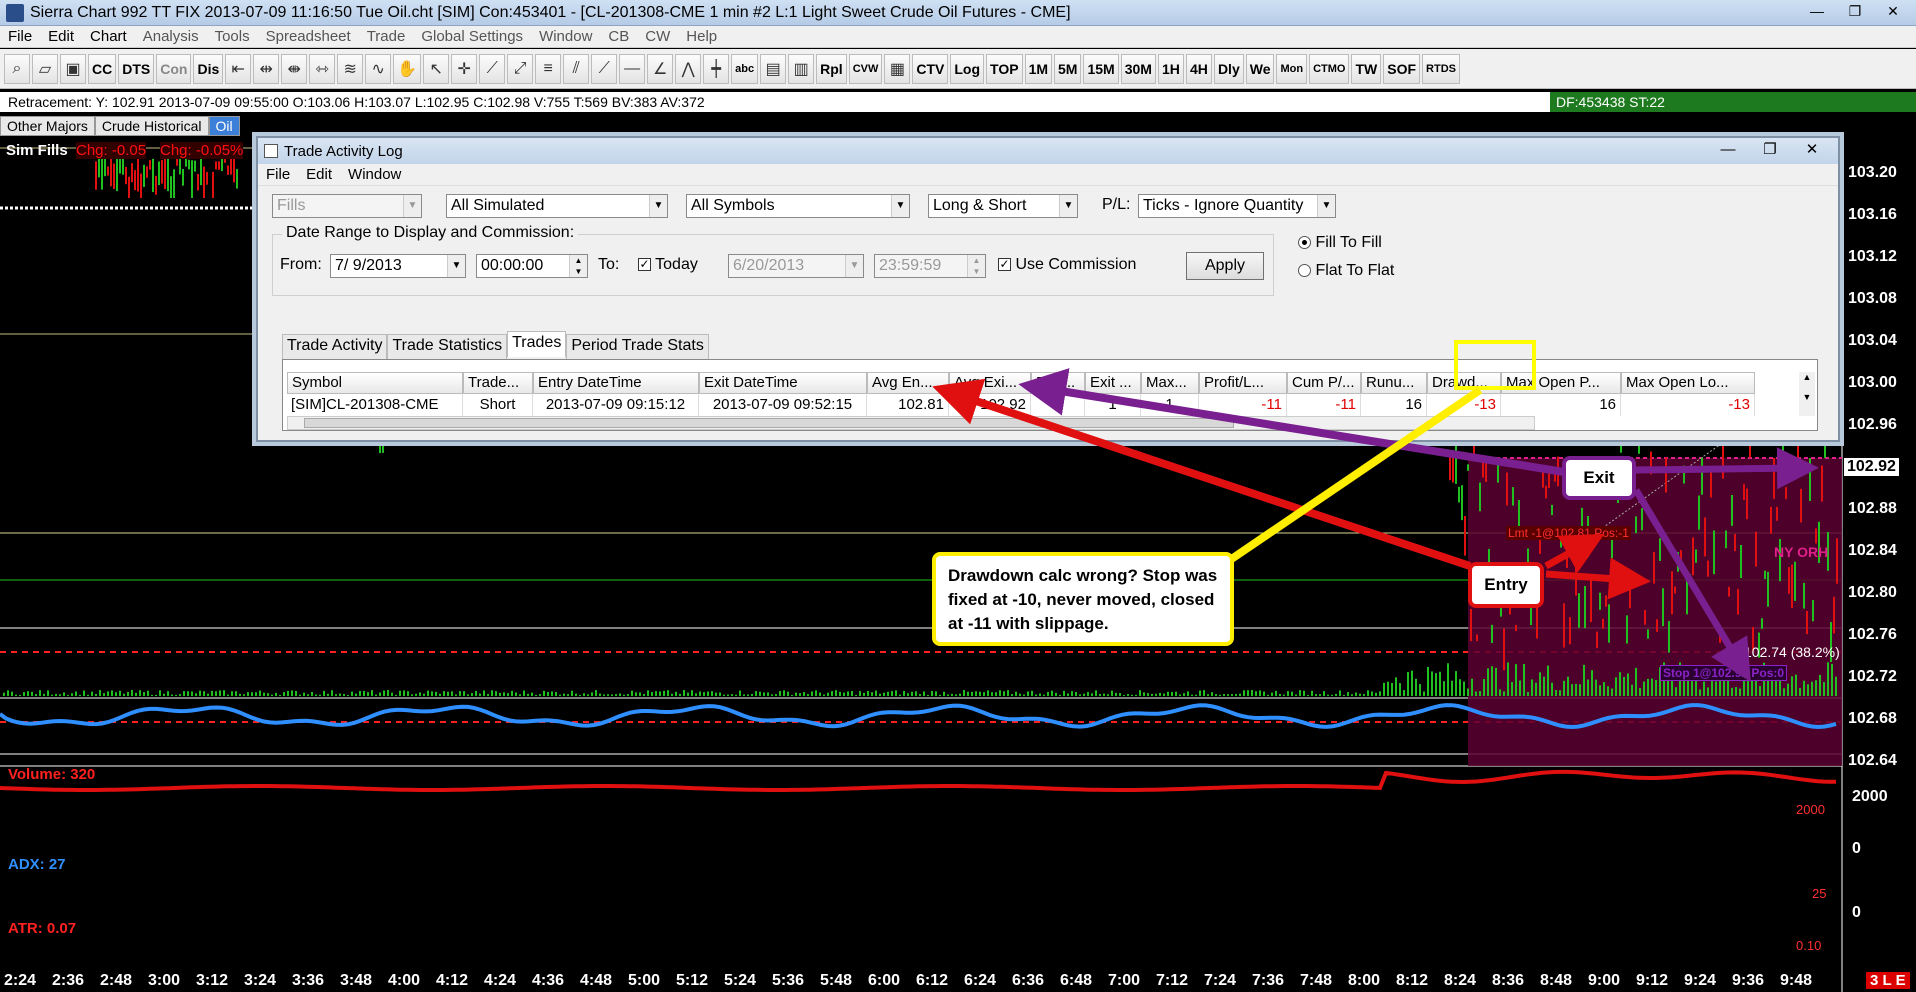 The image size is (1916, 992). What do you see at coordinates (520, 68) in the screenshot?
I see `ray-icon: ⤢` at bounding box center [520, 68].